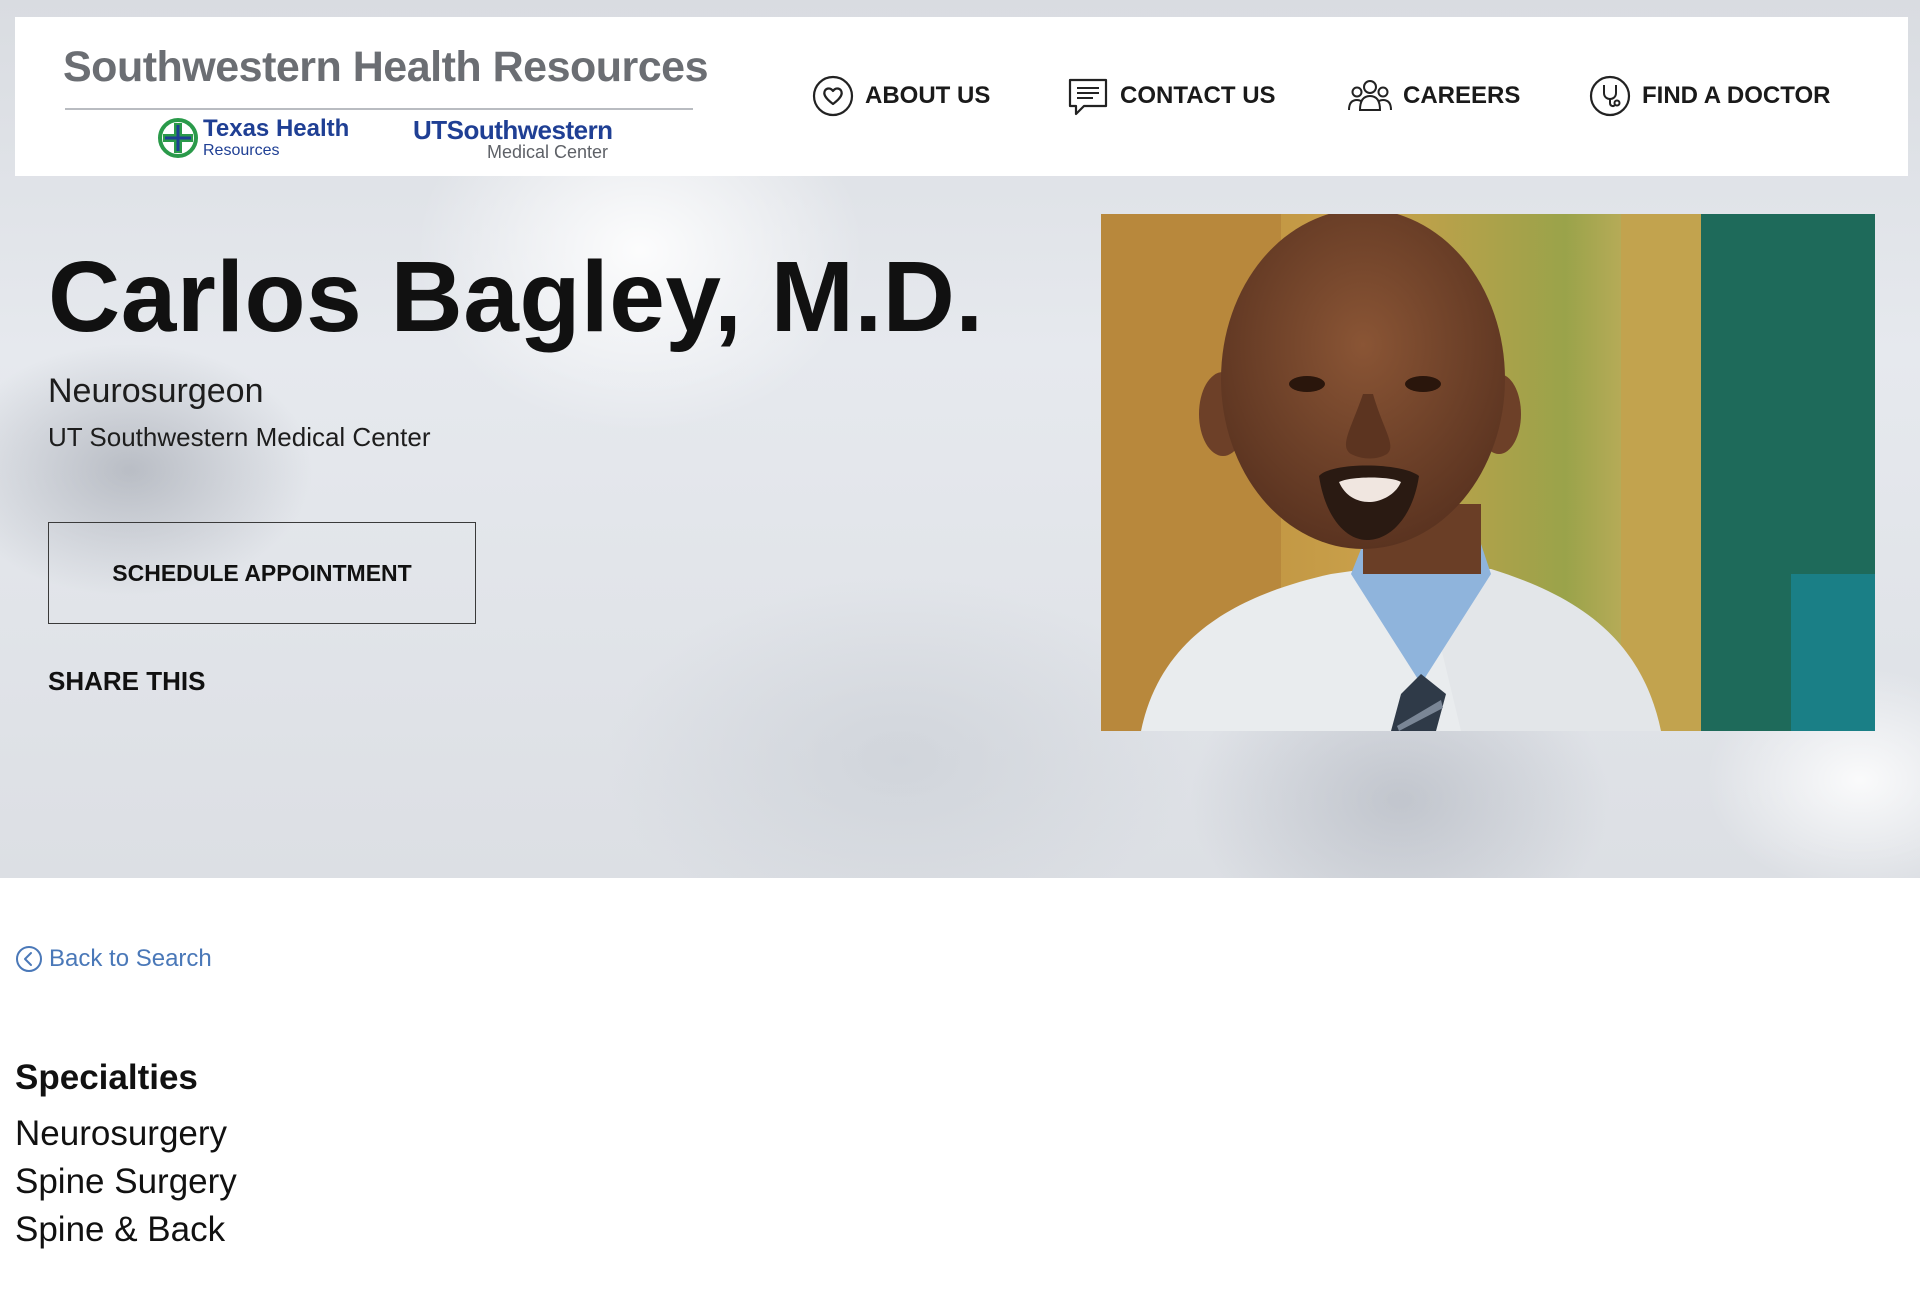 The image size is (1920, 1307). I want to click on nav-contact-us: CONTACT US, so click(1171, 96).